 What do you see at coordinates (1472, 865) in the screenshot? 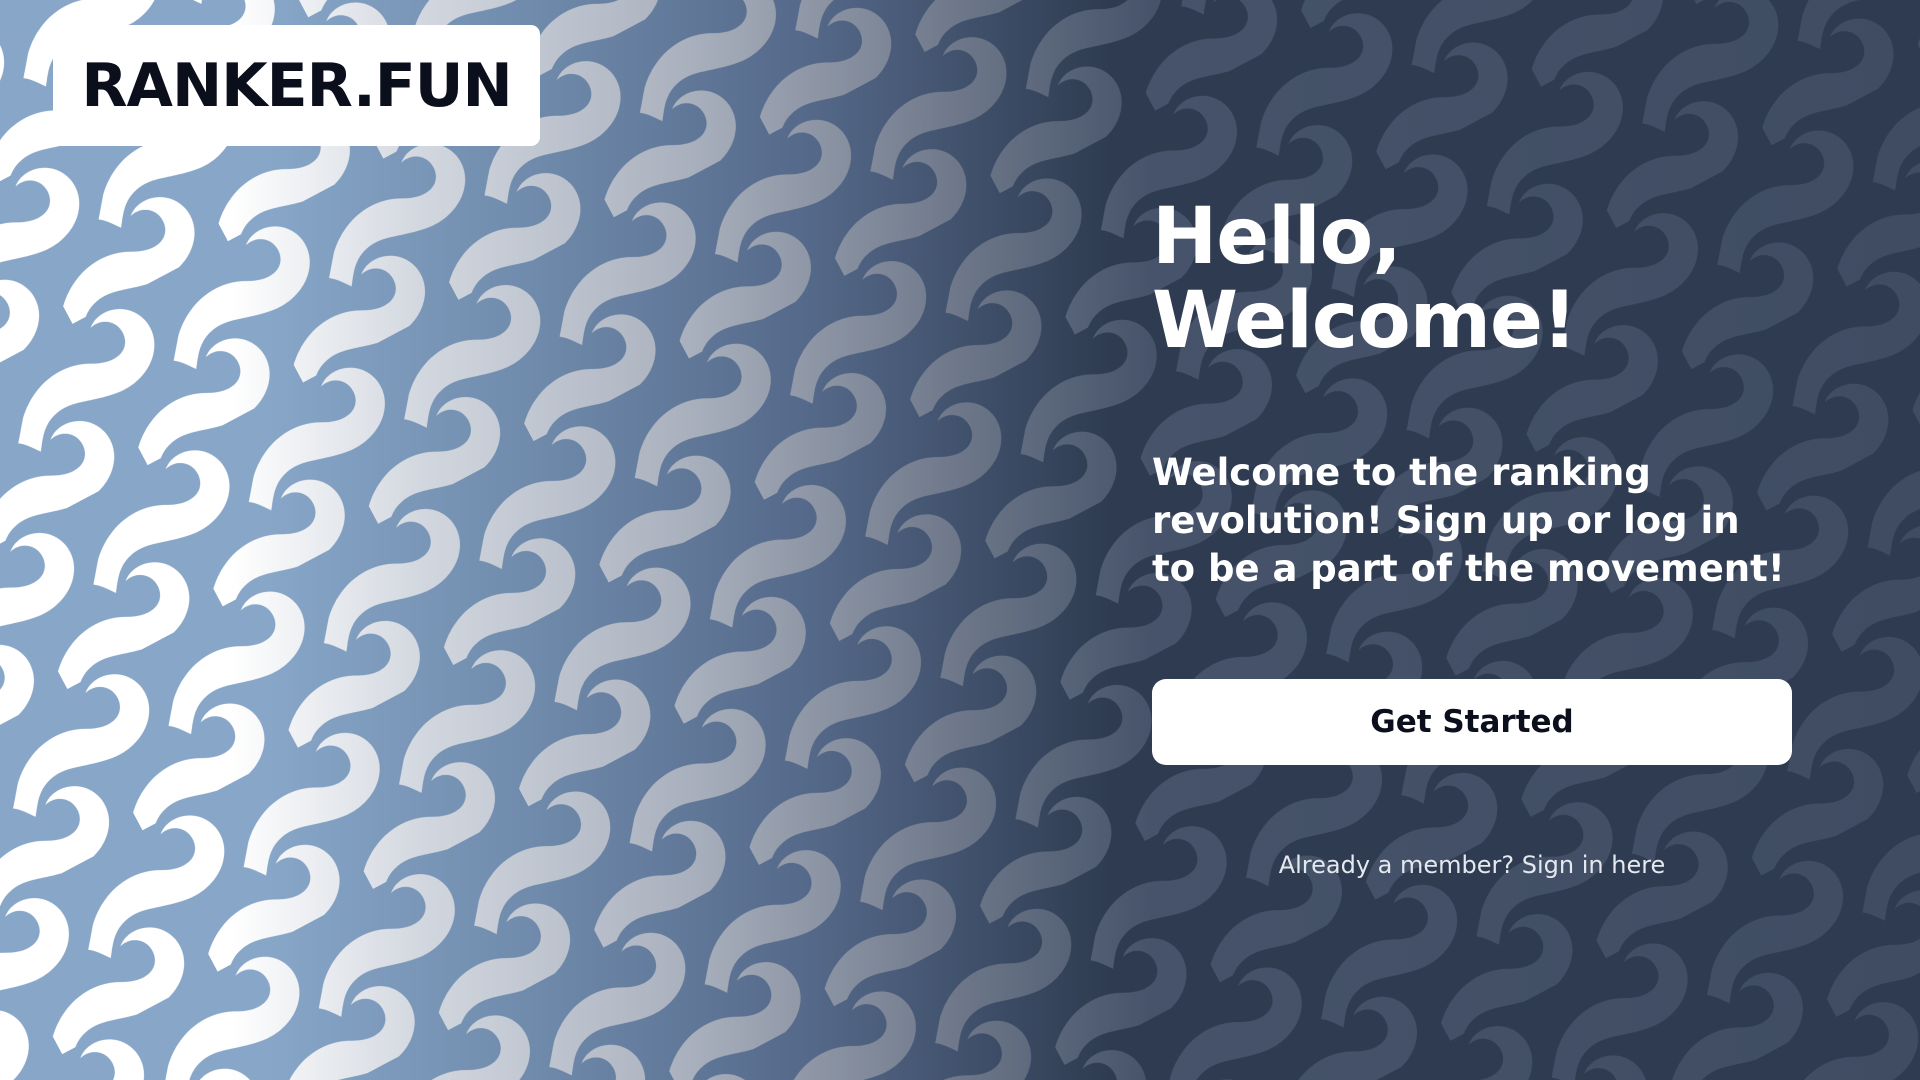
I see `sign-in-link: Already a member? Sign in here` at bounding box center [1472, 865].